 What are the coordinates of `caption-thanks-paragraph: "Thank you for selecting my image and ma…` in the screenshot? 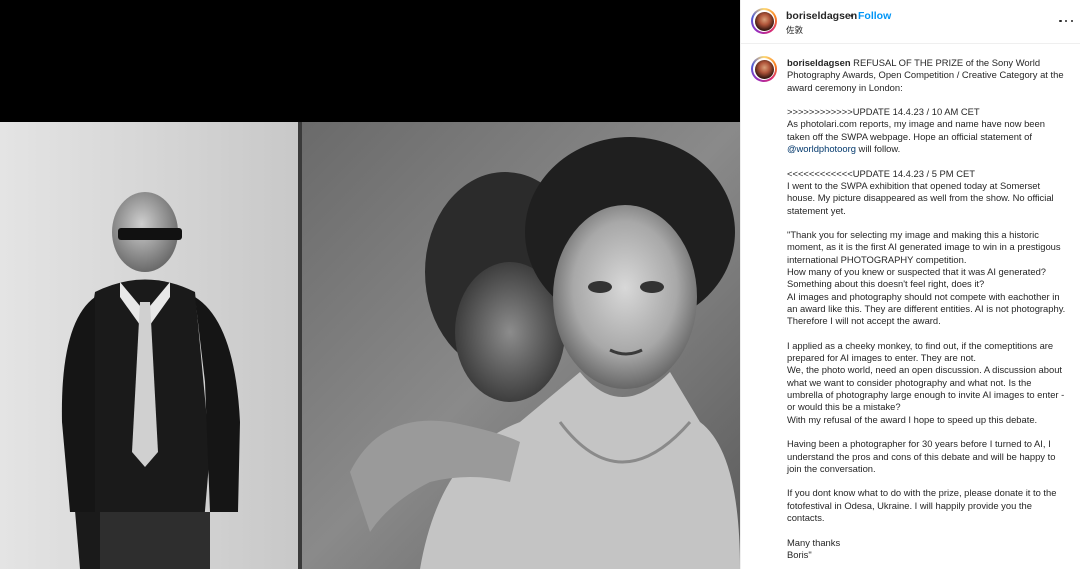 It's located at (926, 278).